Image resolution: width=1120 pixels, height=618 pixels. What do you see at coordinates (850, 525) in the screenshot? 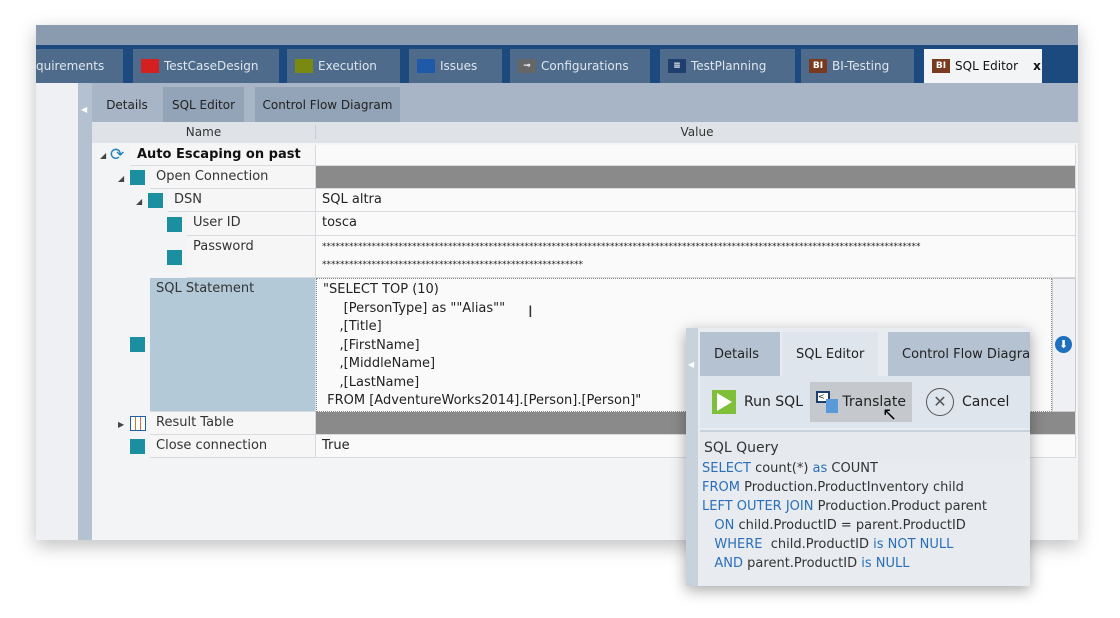
I see `sql-text: child.ProductID = parent.ProductID` at bounding box center [850, 525].